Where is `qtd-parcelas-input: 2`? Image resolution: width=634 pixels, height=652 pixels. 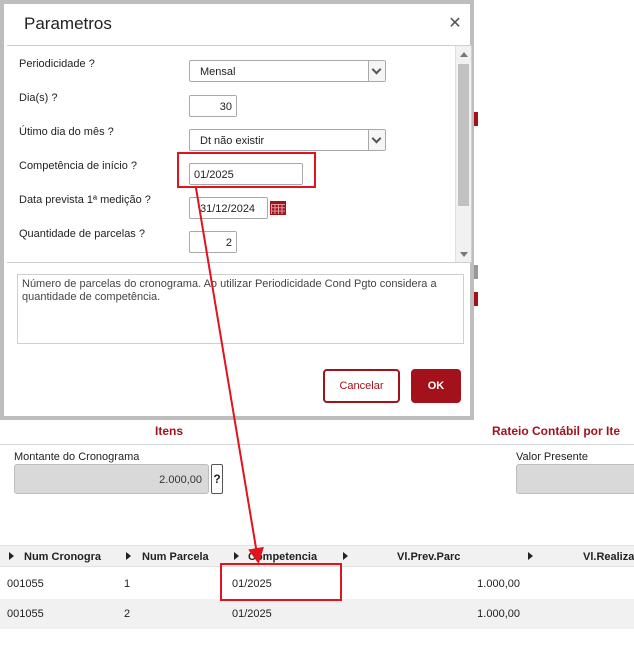
qtd-parcelas-input: 2 is located at coordinates (213, 242).